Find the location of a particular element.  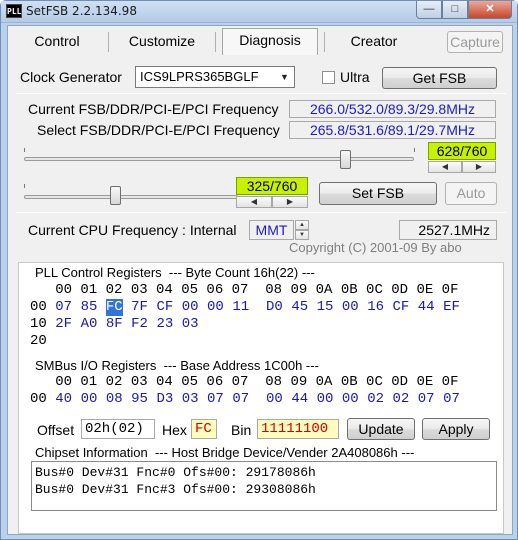

smbus-register-cell: 08 is located at coordinates (114, 399).